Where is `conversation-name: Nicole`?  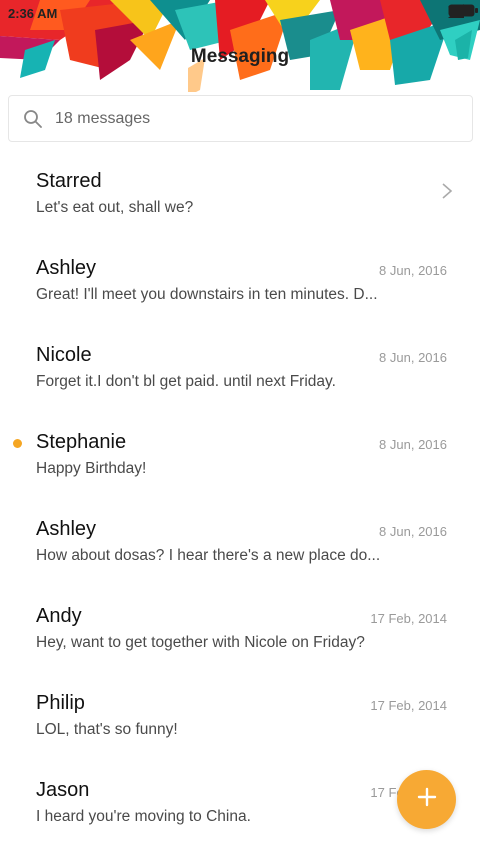
conversation-name: Nicole is located at coordinates (64, 355).